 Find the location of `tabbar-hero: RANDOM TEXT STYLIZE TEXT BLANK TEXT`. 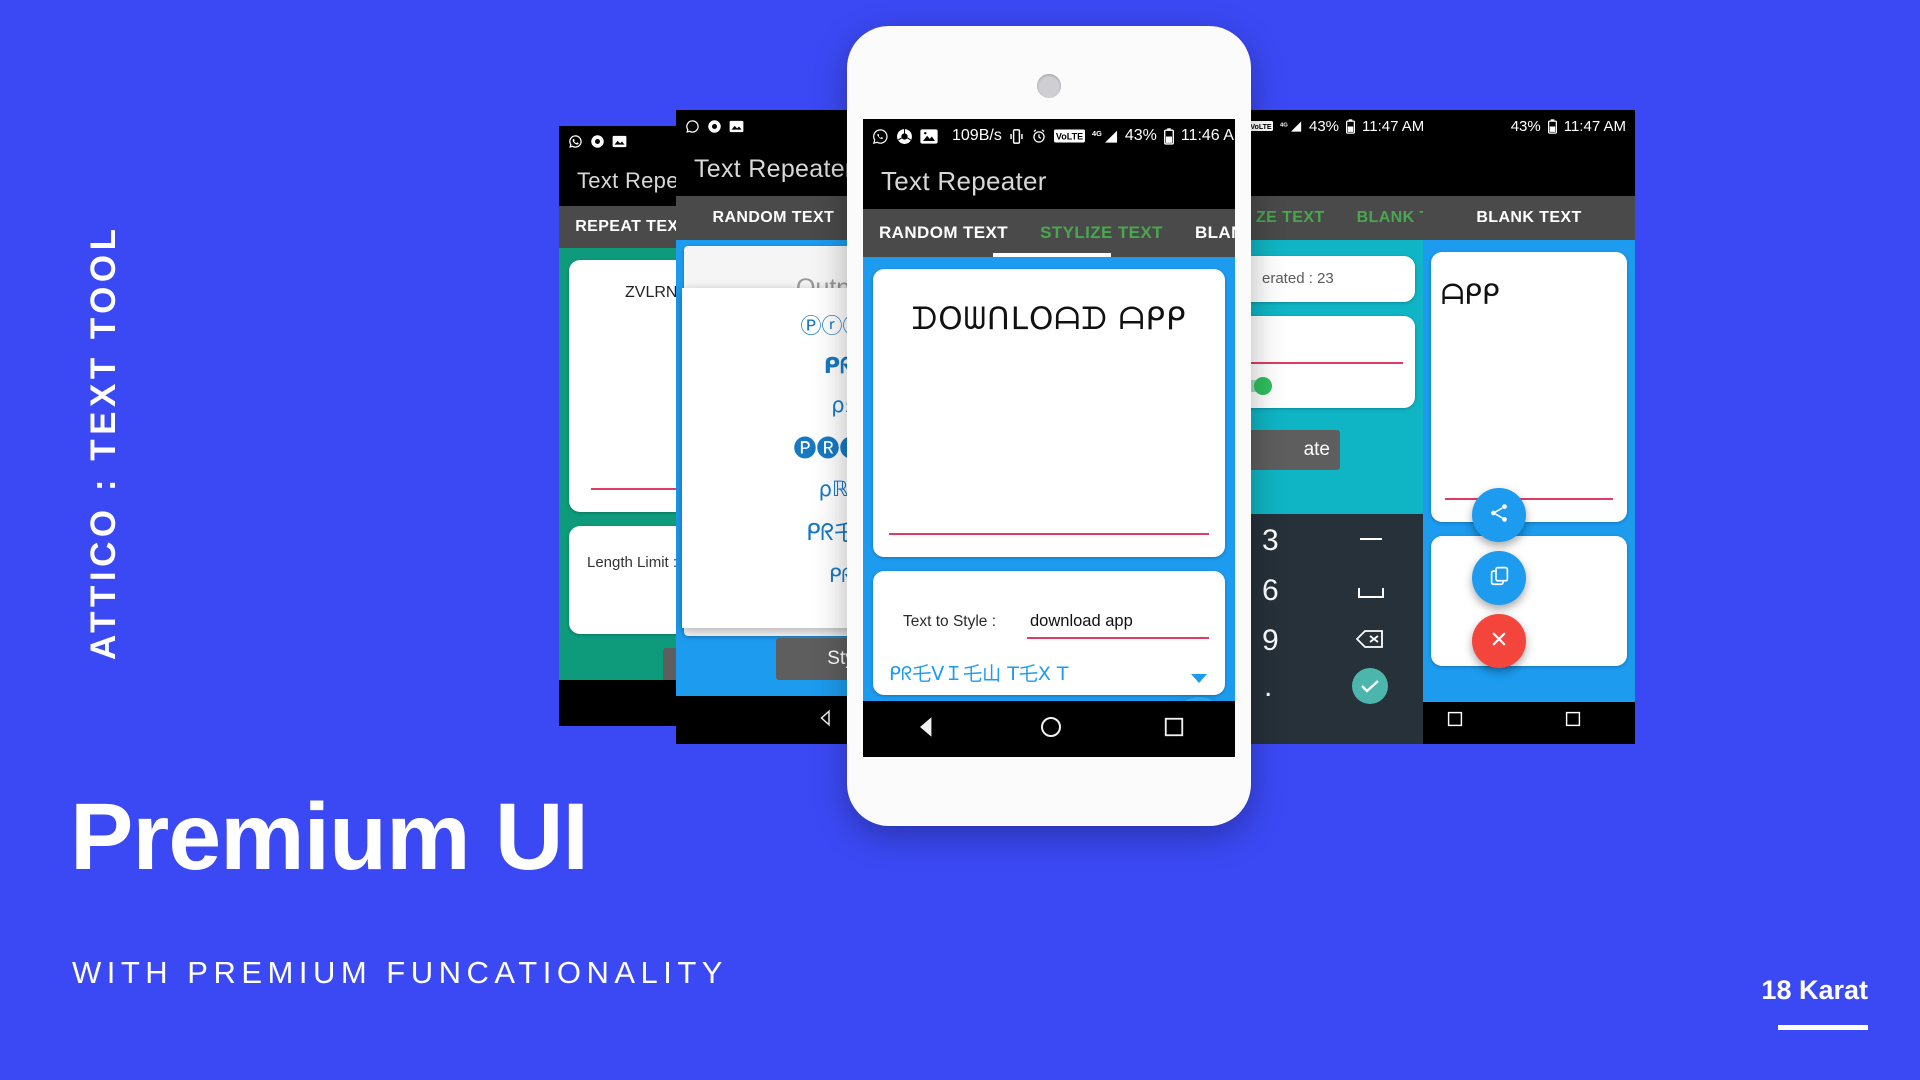

tabbar-hero: RANDOM TEXT STYLIZE TEXT BLANK TEXT is located at coordinates (1049, 233).